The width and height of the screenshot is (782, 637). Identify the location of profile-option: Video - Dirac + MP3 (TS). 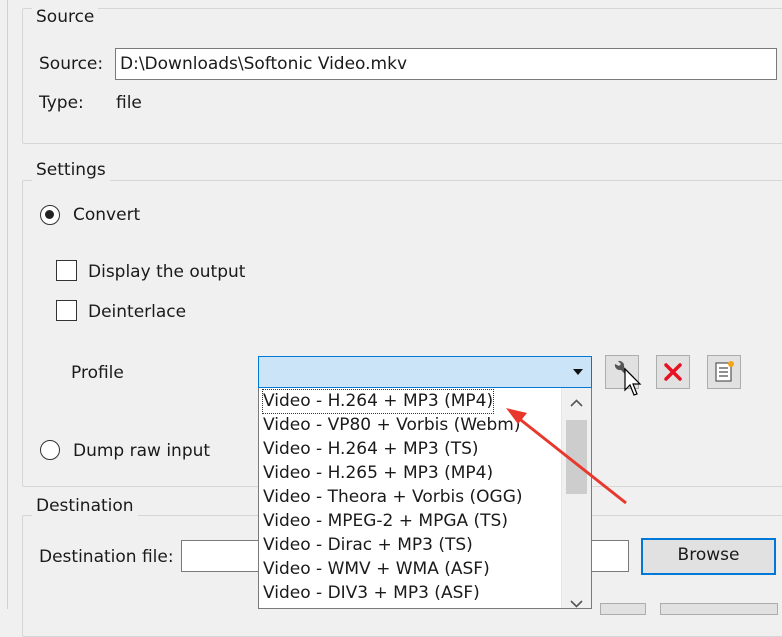
(368, 545).